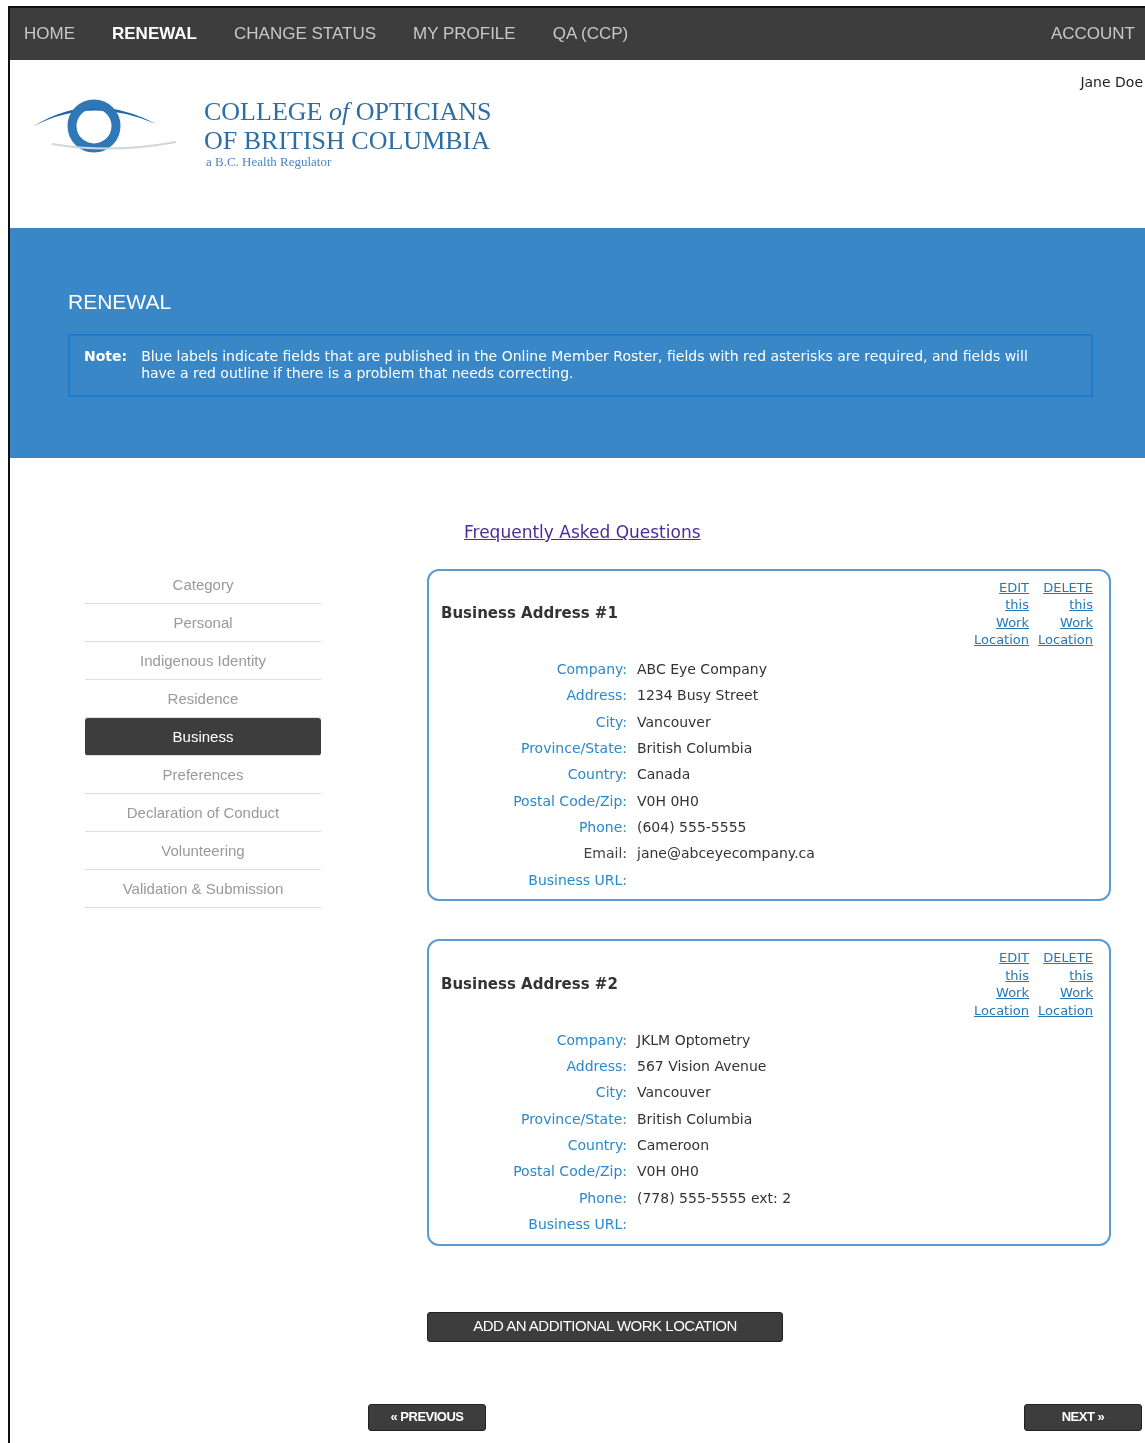  Describe the element at coordinates (348, 141) in the screenshot. I see `college-name: OF BRITISH COLUMBIA` at that location.